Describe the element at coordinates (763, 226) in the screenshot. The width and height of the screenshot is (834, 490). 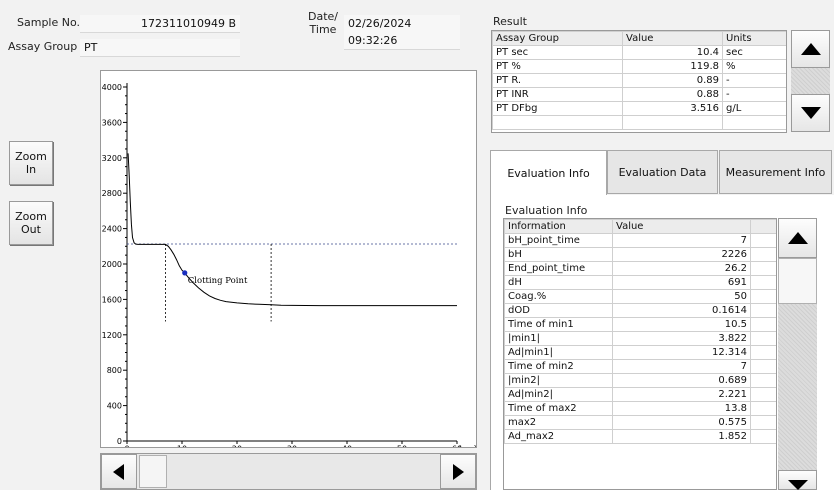
I see `evaluation-col-blank` at that location.